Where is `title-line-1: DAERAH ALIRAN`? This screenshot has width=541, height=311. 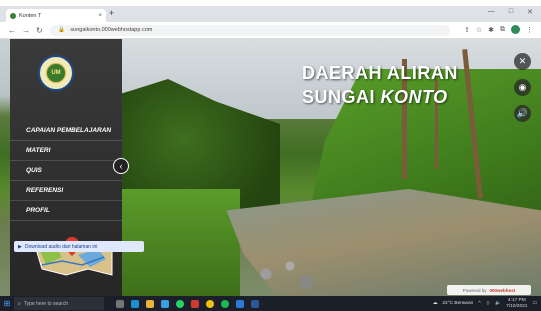 title-line-1: DAERAH ALIRAN is located at coordinates (380, 73).